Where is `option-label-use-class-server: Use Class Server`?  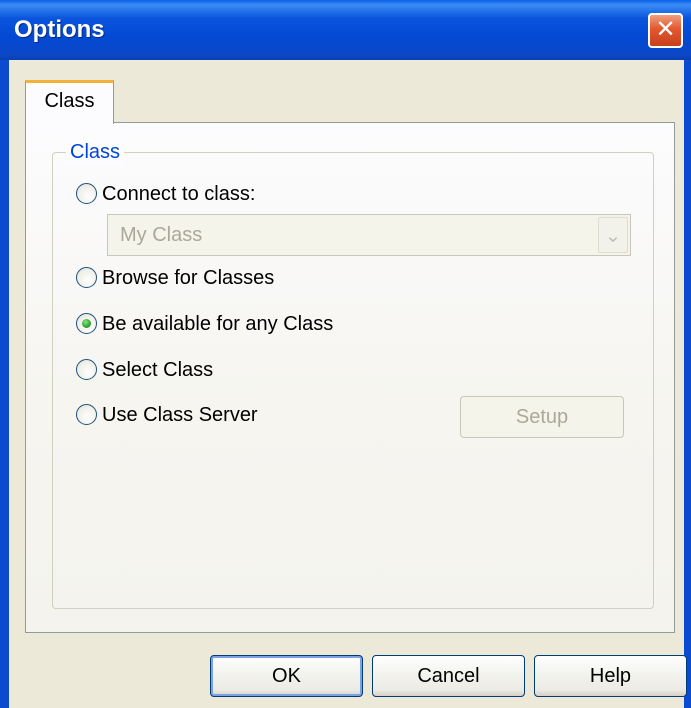 option-label-use-class-server: Use Class Server is located at coordinates (180, 415).